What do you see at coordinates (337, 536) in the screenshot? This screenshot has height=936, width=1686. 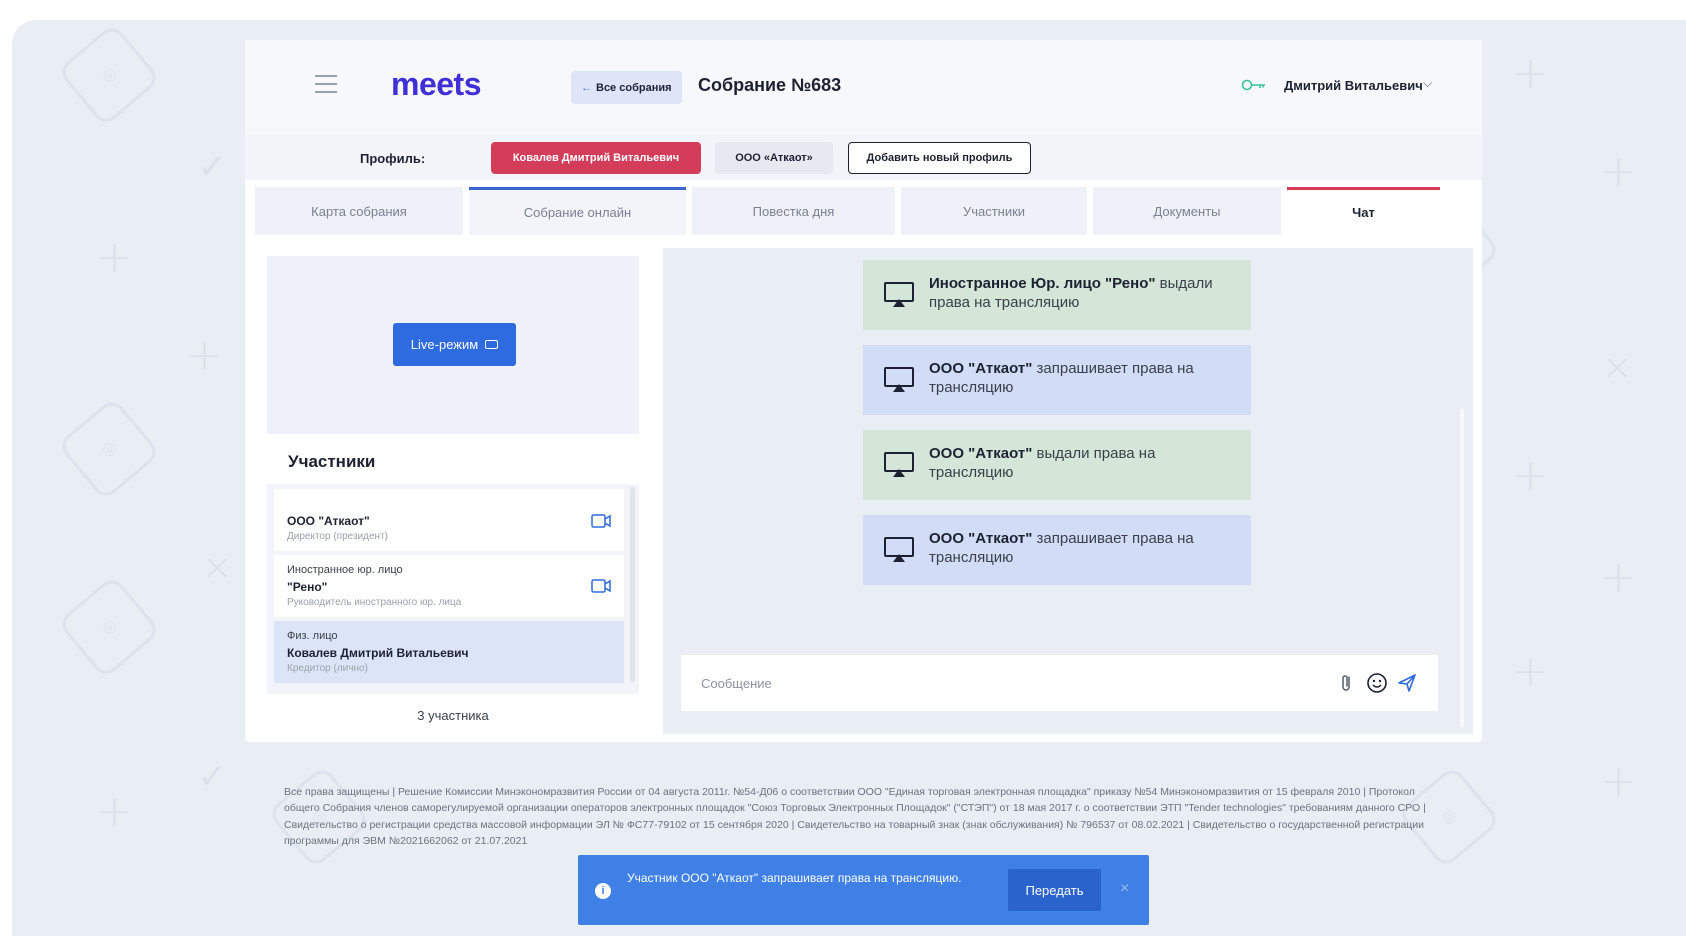 I see `participant-role: Директор (президент)` at bounding box center [337, 536].